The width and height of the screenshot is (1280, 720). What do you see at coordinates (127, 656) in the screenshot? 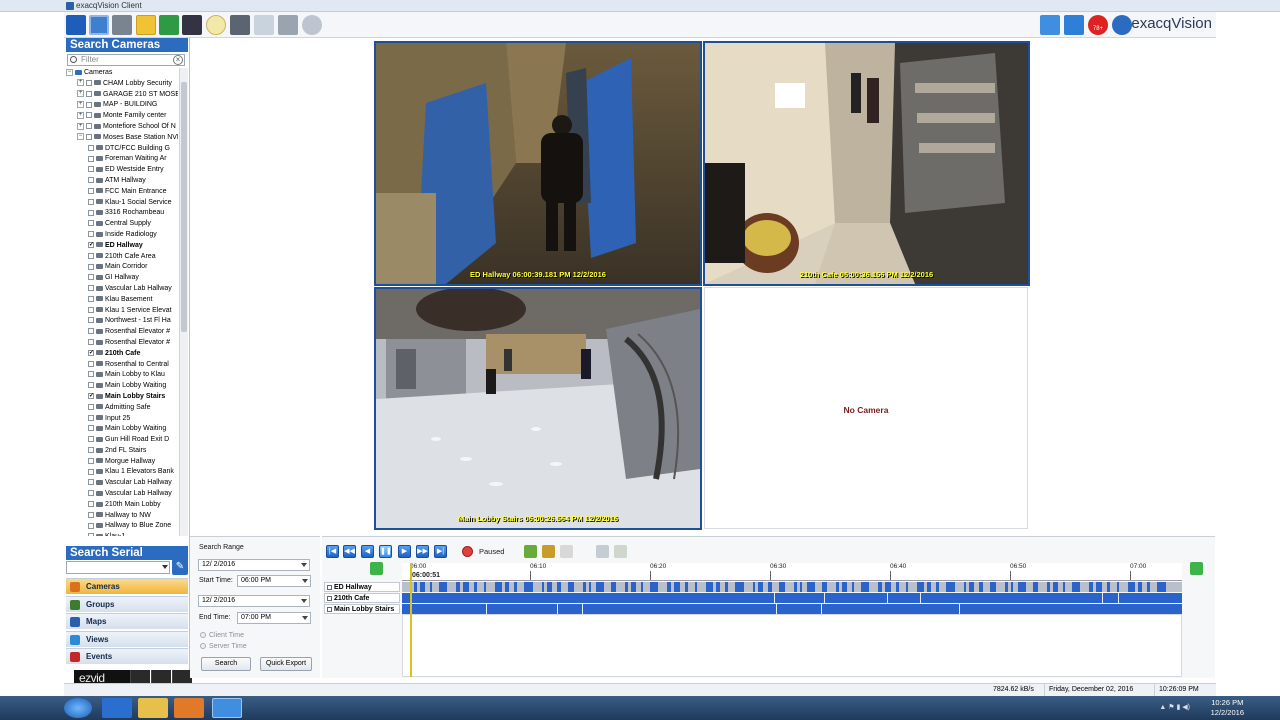
I see `nav-events: Events` at bounding box center [127, 656].